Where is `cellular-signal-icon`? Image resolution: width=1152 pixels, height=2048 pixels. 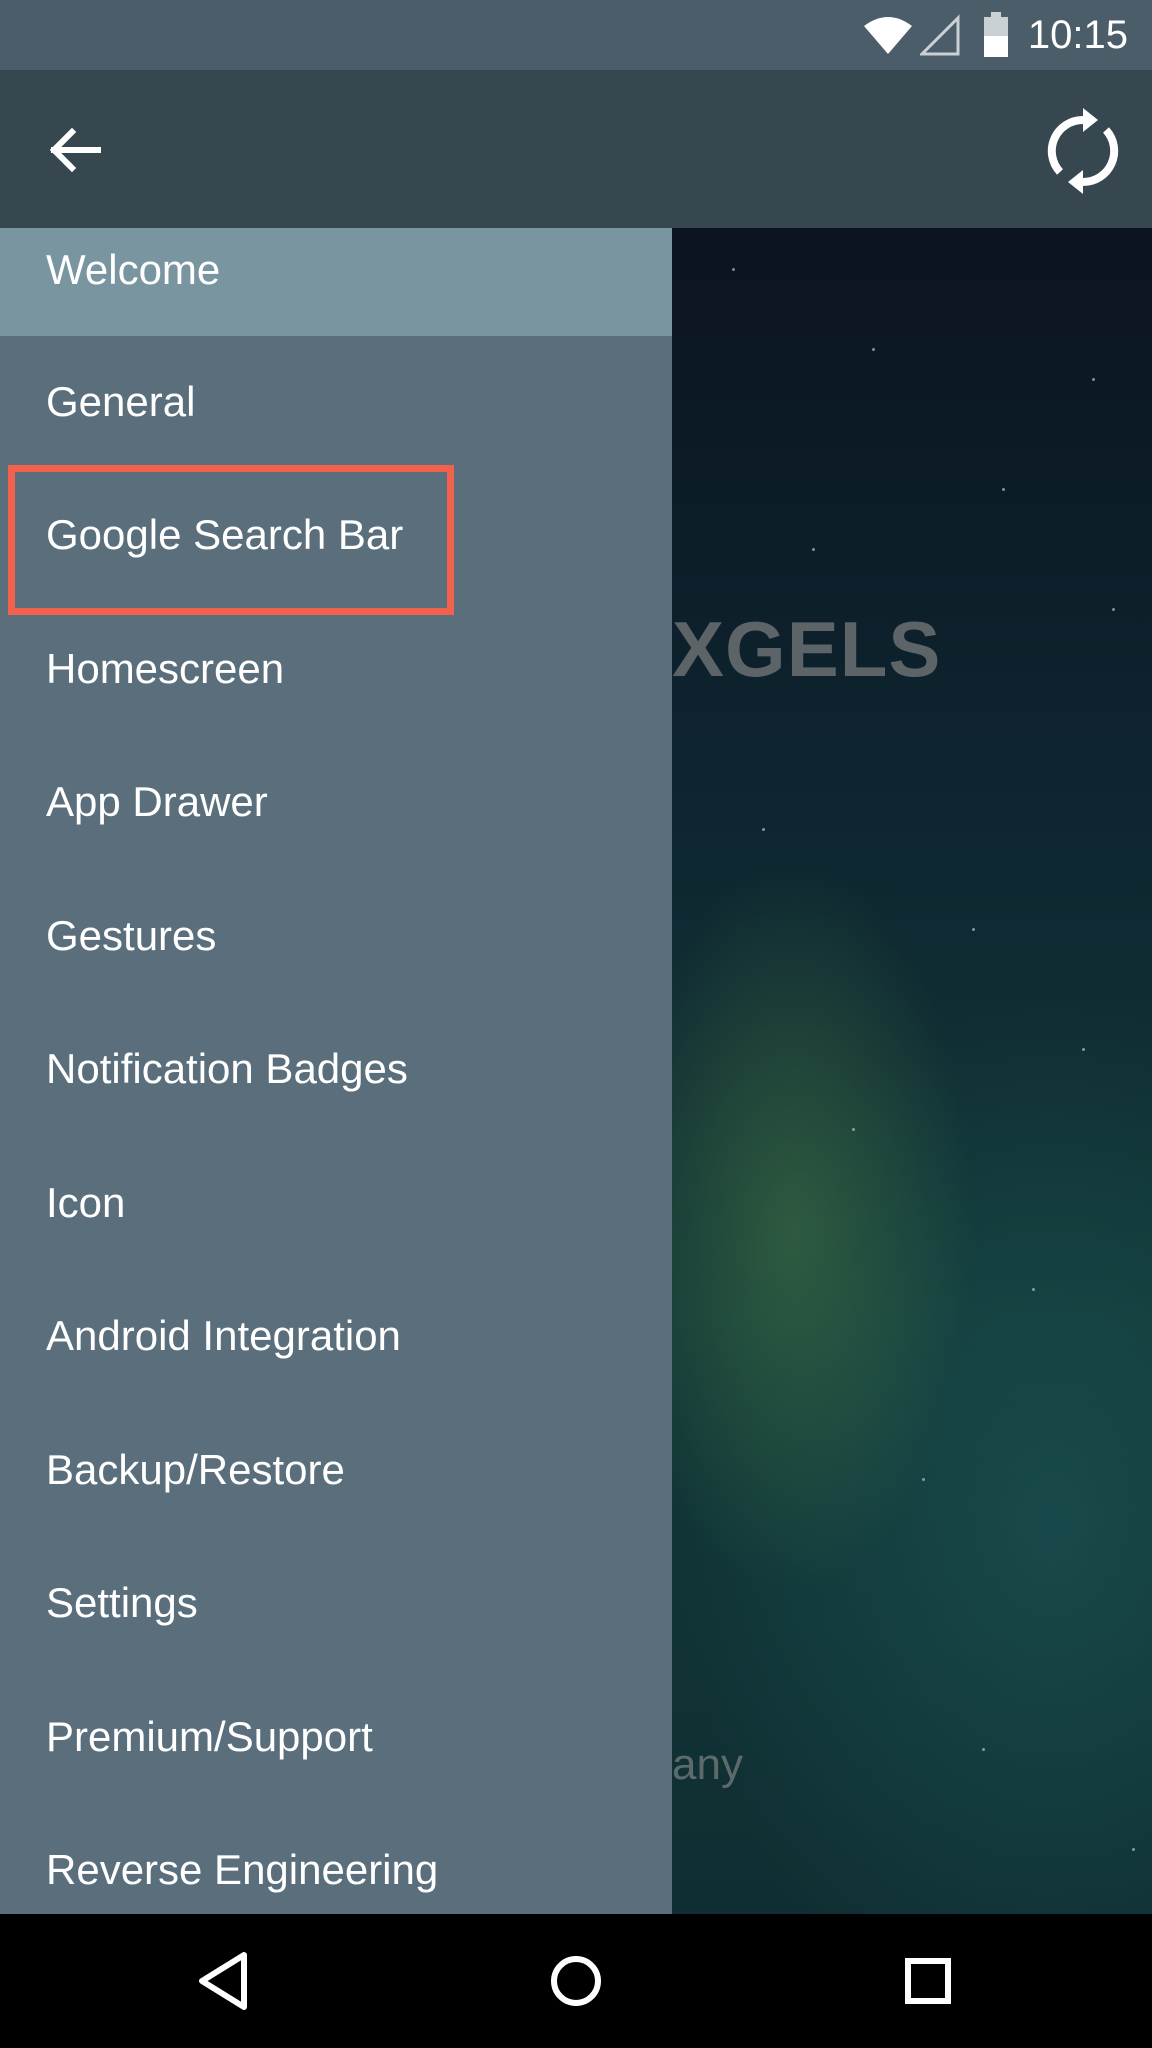 cellular-signal-icon is located at coordinates (939, 37).